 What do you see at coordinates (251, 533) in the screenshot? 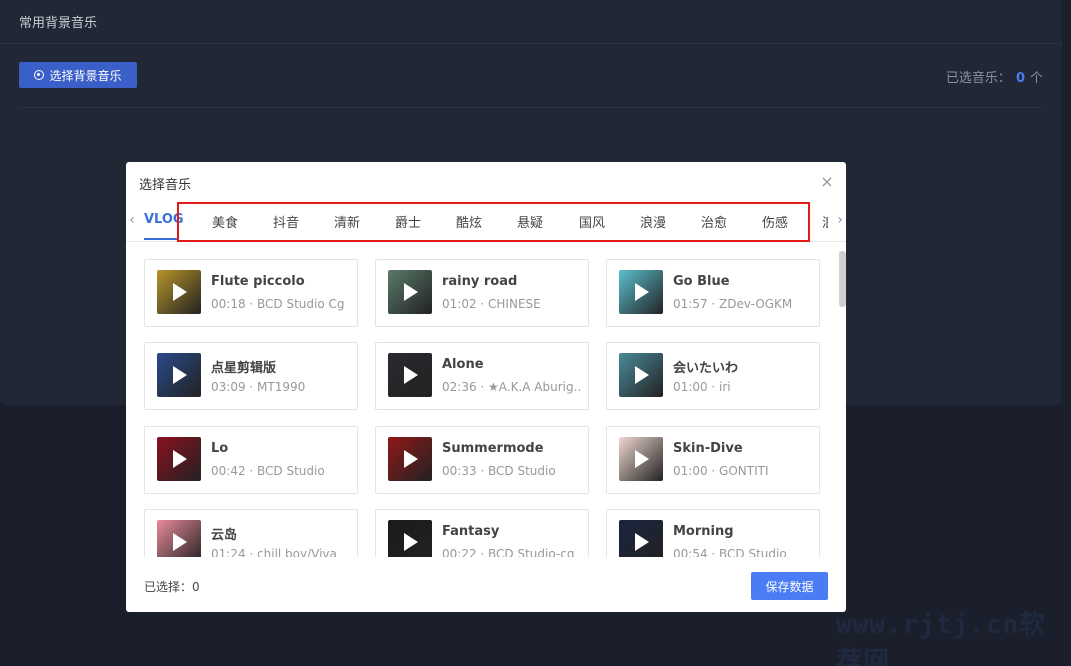
I see `music-card: 云岛 01:24 · chill boy/Viva` at bounding box center [251, 533].